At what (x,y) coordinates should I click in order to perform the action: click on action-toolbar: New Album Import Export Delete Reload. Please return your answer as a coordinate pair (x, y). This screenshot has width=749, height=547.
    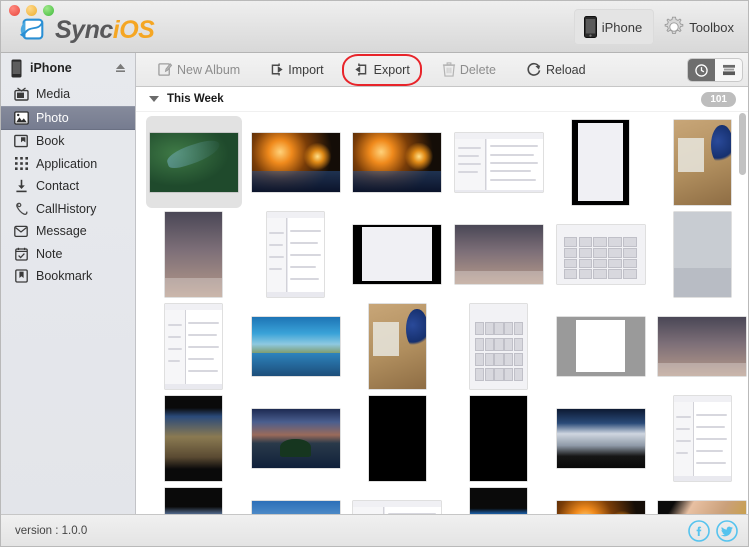
    Looking at the image, I should click on (442, 70).